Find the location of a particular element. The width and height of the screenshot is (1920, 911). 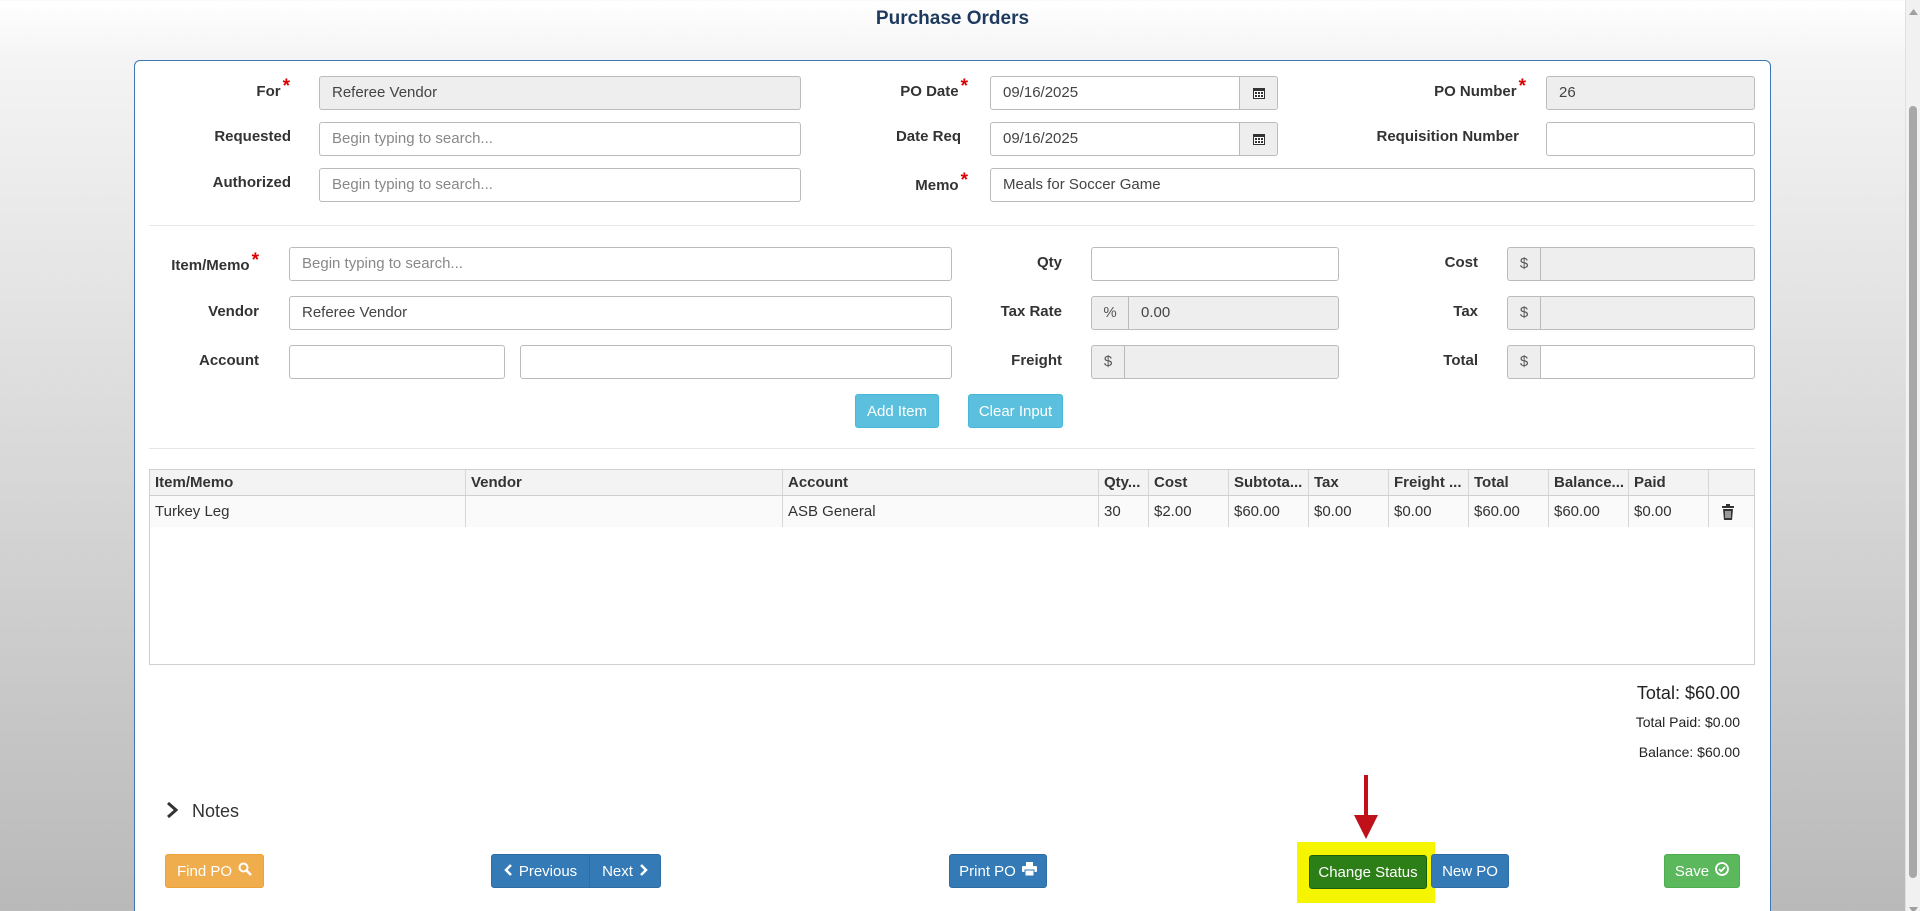

print-po-button: Print PO is located at coordinates (998, 871).